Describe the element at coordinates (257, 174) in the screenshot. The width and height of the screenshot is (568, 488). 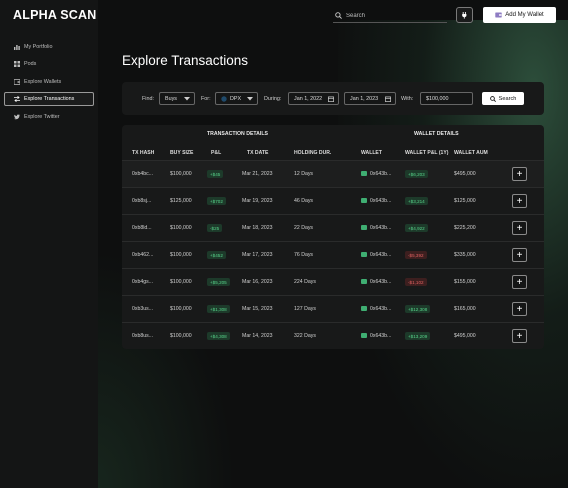
I see `tx-date-cell: Mar 21, 2023` at that location.